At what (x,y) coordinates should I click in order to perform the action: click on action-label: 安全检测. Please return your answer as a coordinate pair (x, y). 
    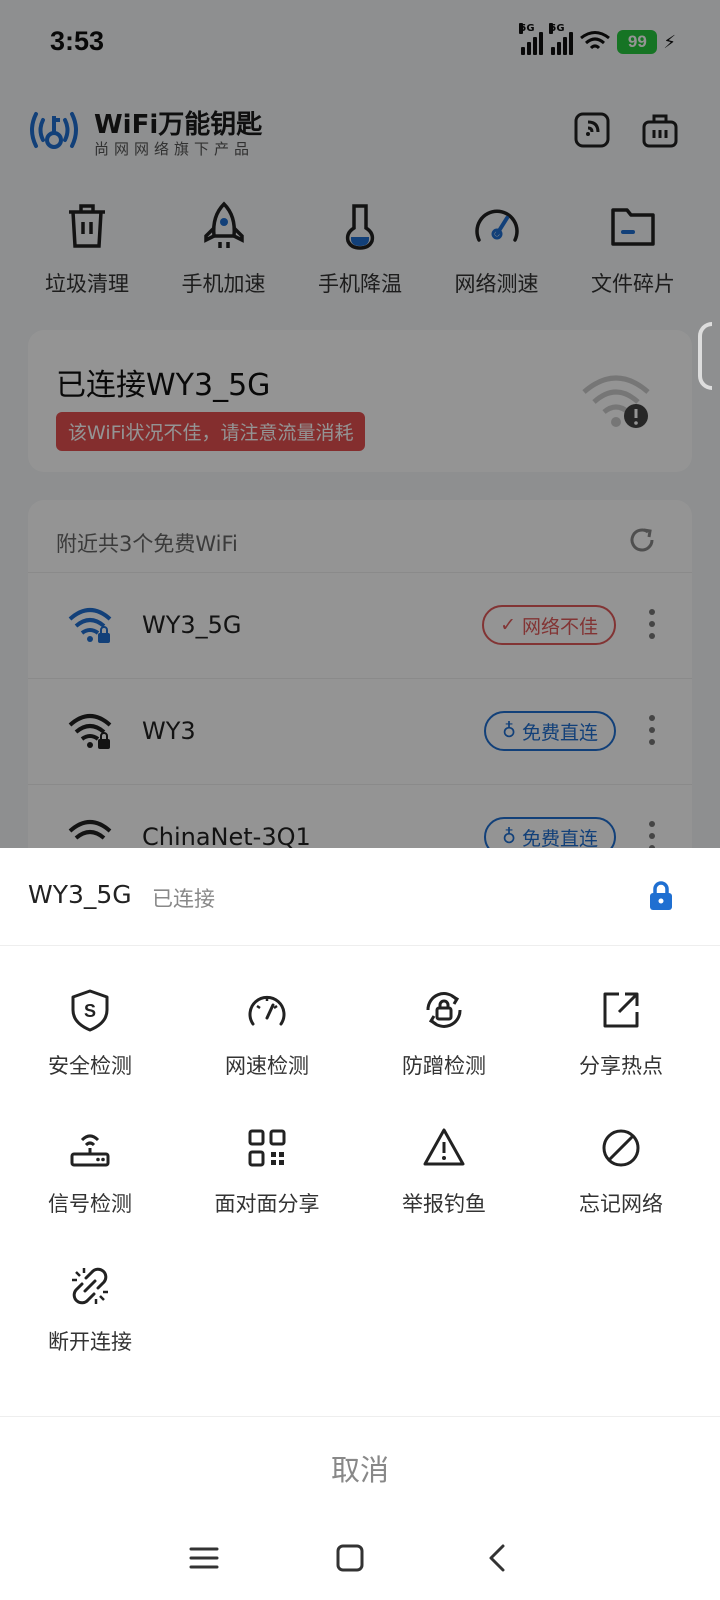
    Looking at the image, I should click on (90, 1066).